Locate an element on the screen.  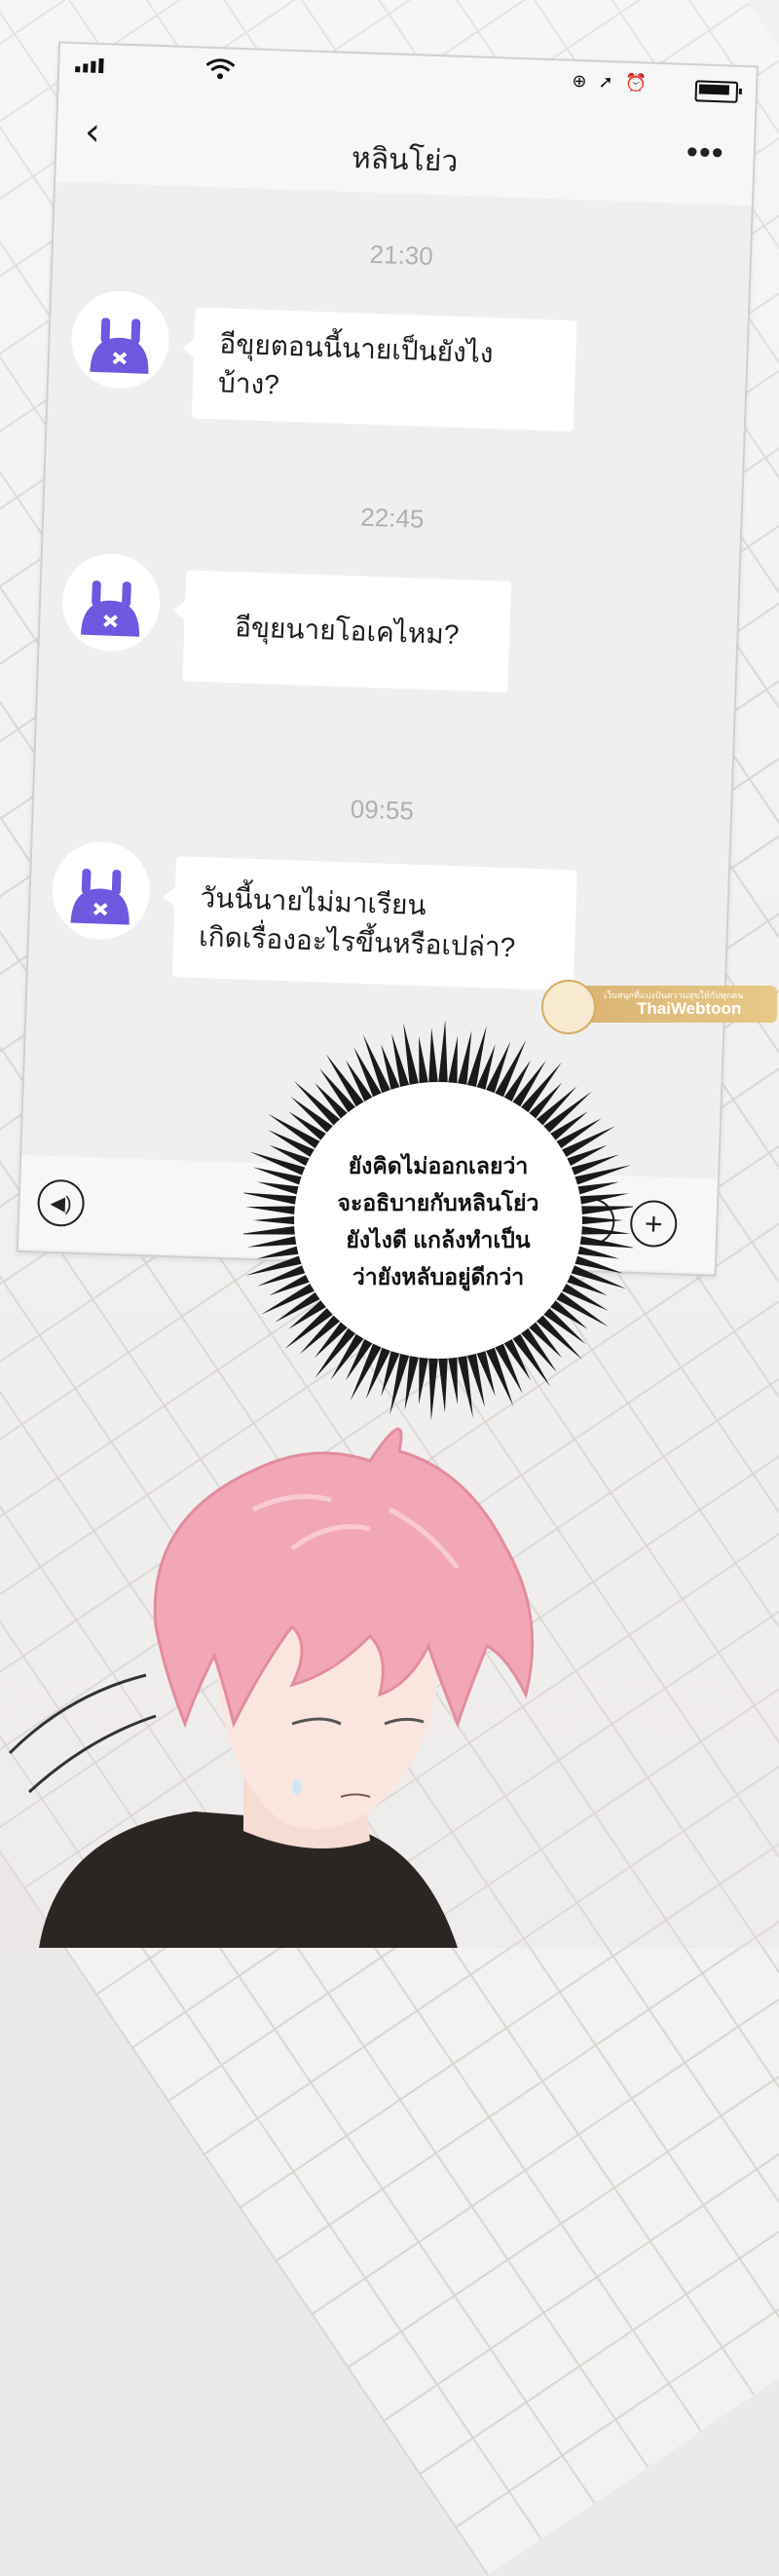
character-illustration is located at coordinates (271, 1688).